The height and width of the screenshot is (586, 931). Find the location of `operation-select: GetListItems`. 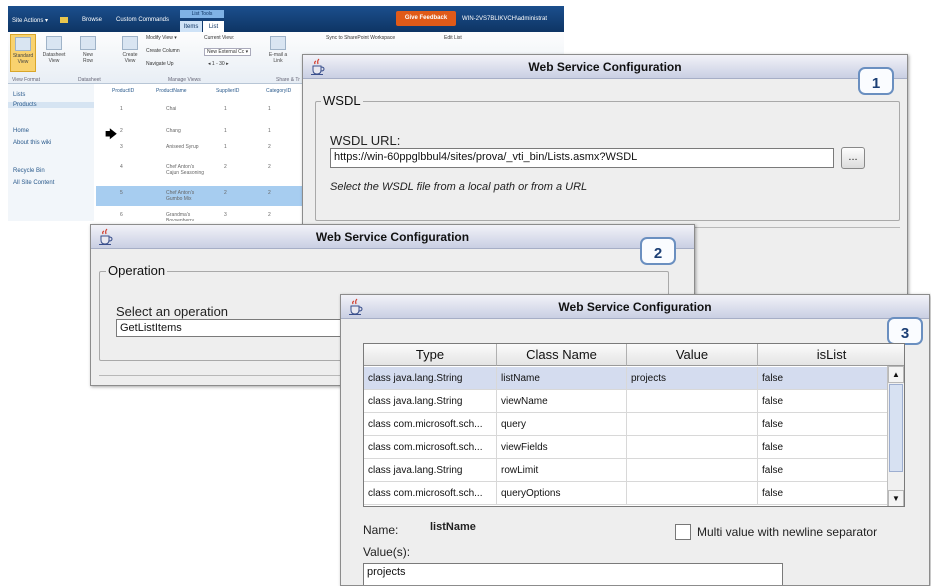

operation-select: GetListItems is located at coordinates (231, 328).